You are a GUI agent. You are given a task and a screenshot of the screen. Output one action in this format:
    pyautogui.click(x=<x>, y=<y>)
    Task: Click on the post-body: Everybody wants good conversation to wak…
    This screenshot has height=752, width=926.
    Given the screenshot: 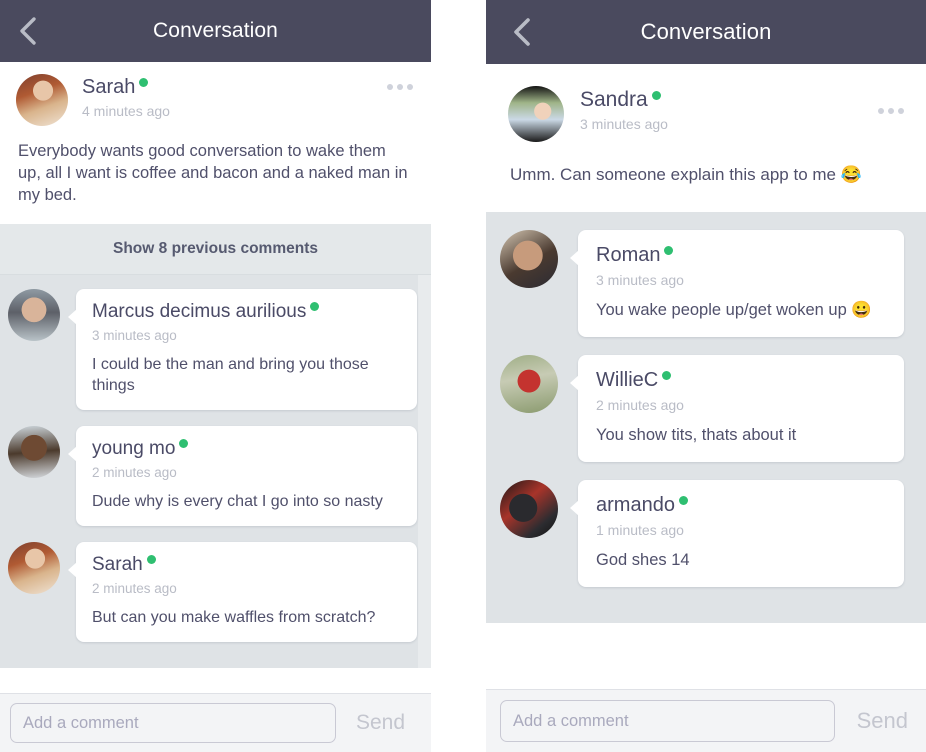 What is the action you would take?
    pyautogui.click(x=213, y=173)
    